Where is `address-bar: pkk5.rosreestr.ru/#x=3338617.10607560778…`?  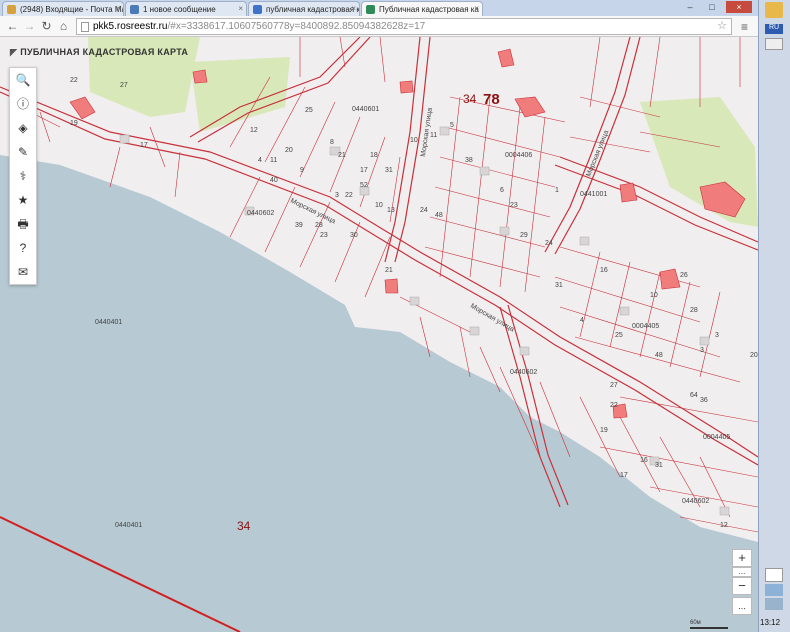 address-bar: pkk5.rosreestr.ru/#x=3338617.10607560778… is located at coordinates (404, 26).